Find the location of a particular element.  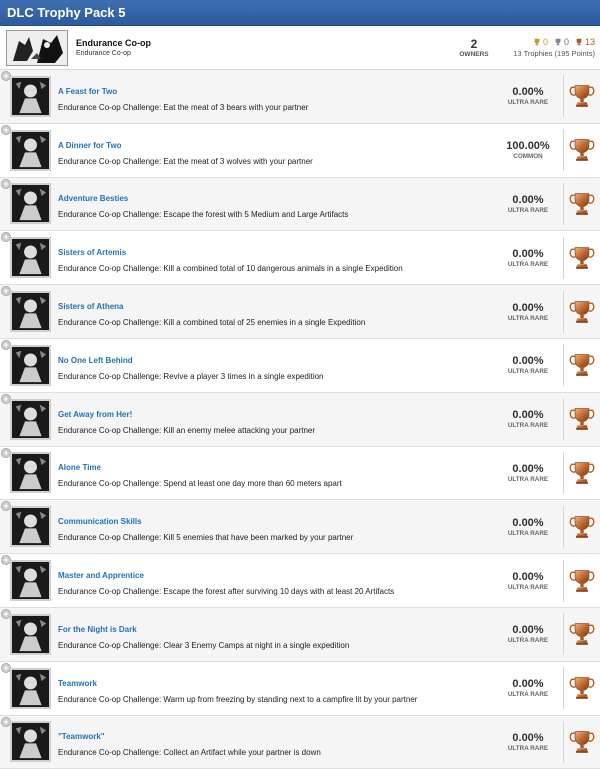

pack-thumbnail-icon is located at coordinates (37, 47).